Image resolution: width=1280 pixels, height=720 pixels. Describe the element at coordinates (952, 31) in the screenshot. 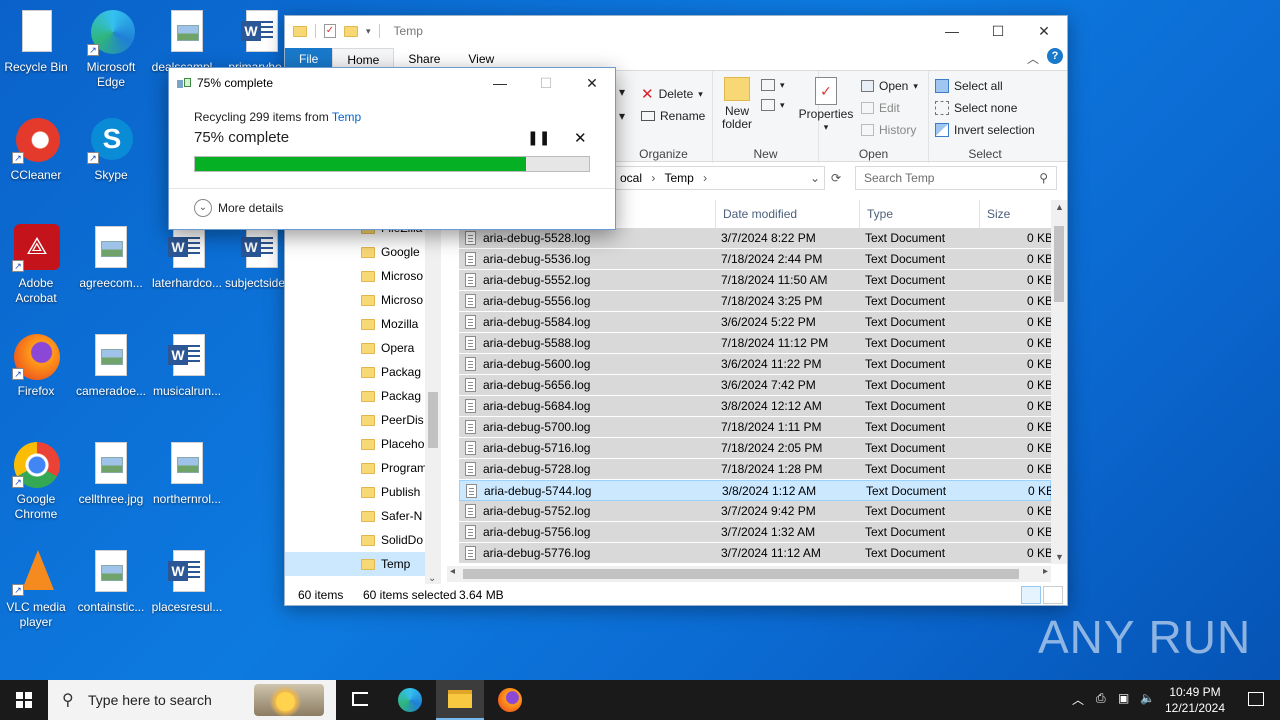

I see `minimize-button: —` at that location.